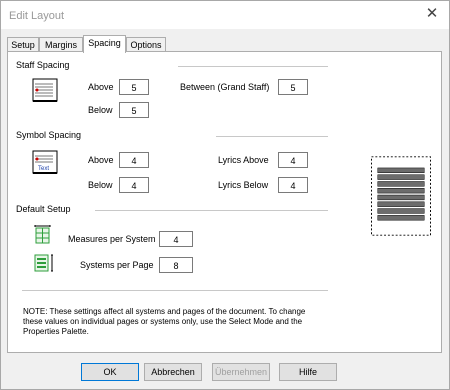 The height and width of the screenshot is (390, 450). Describe the element at coordinates (175, 290) in the screenshot. I see `note-divider` at that location.